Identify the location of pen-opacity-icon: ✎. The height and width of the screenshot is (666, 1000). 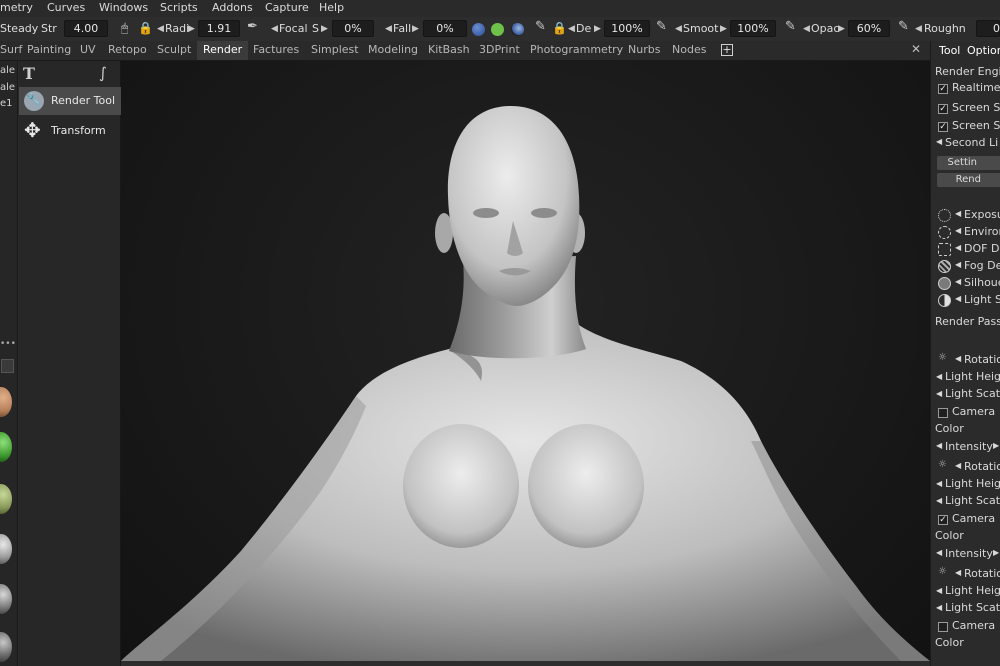
(790, 26).